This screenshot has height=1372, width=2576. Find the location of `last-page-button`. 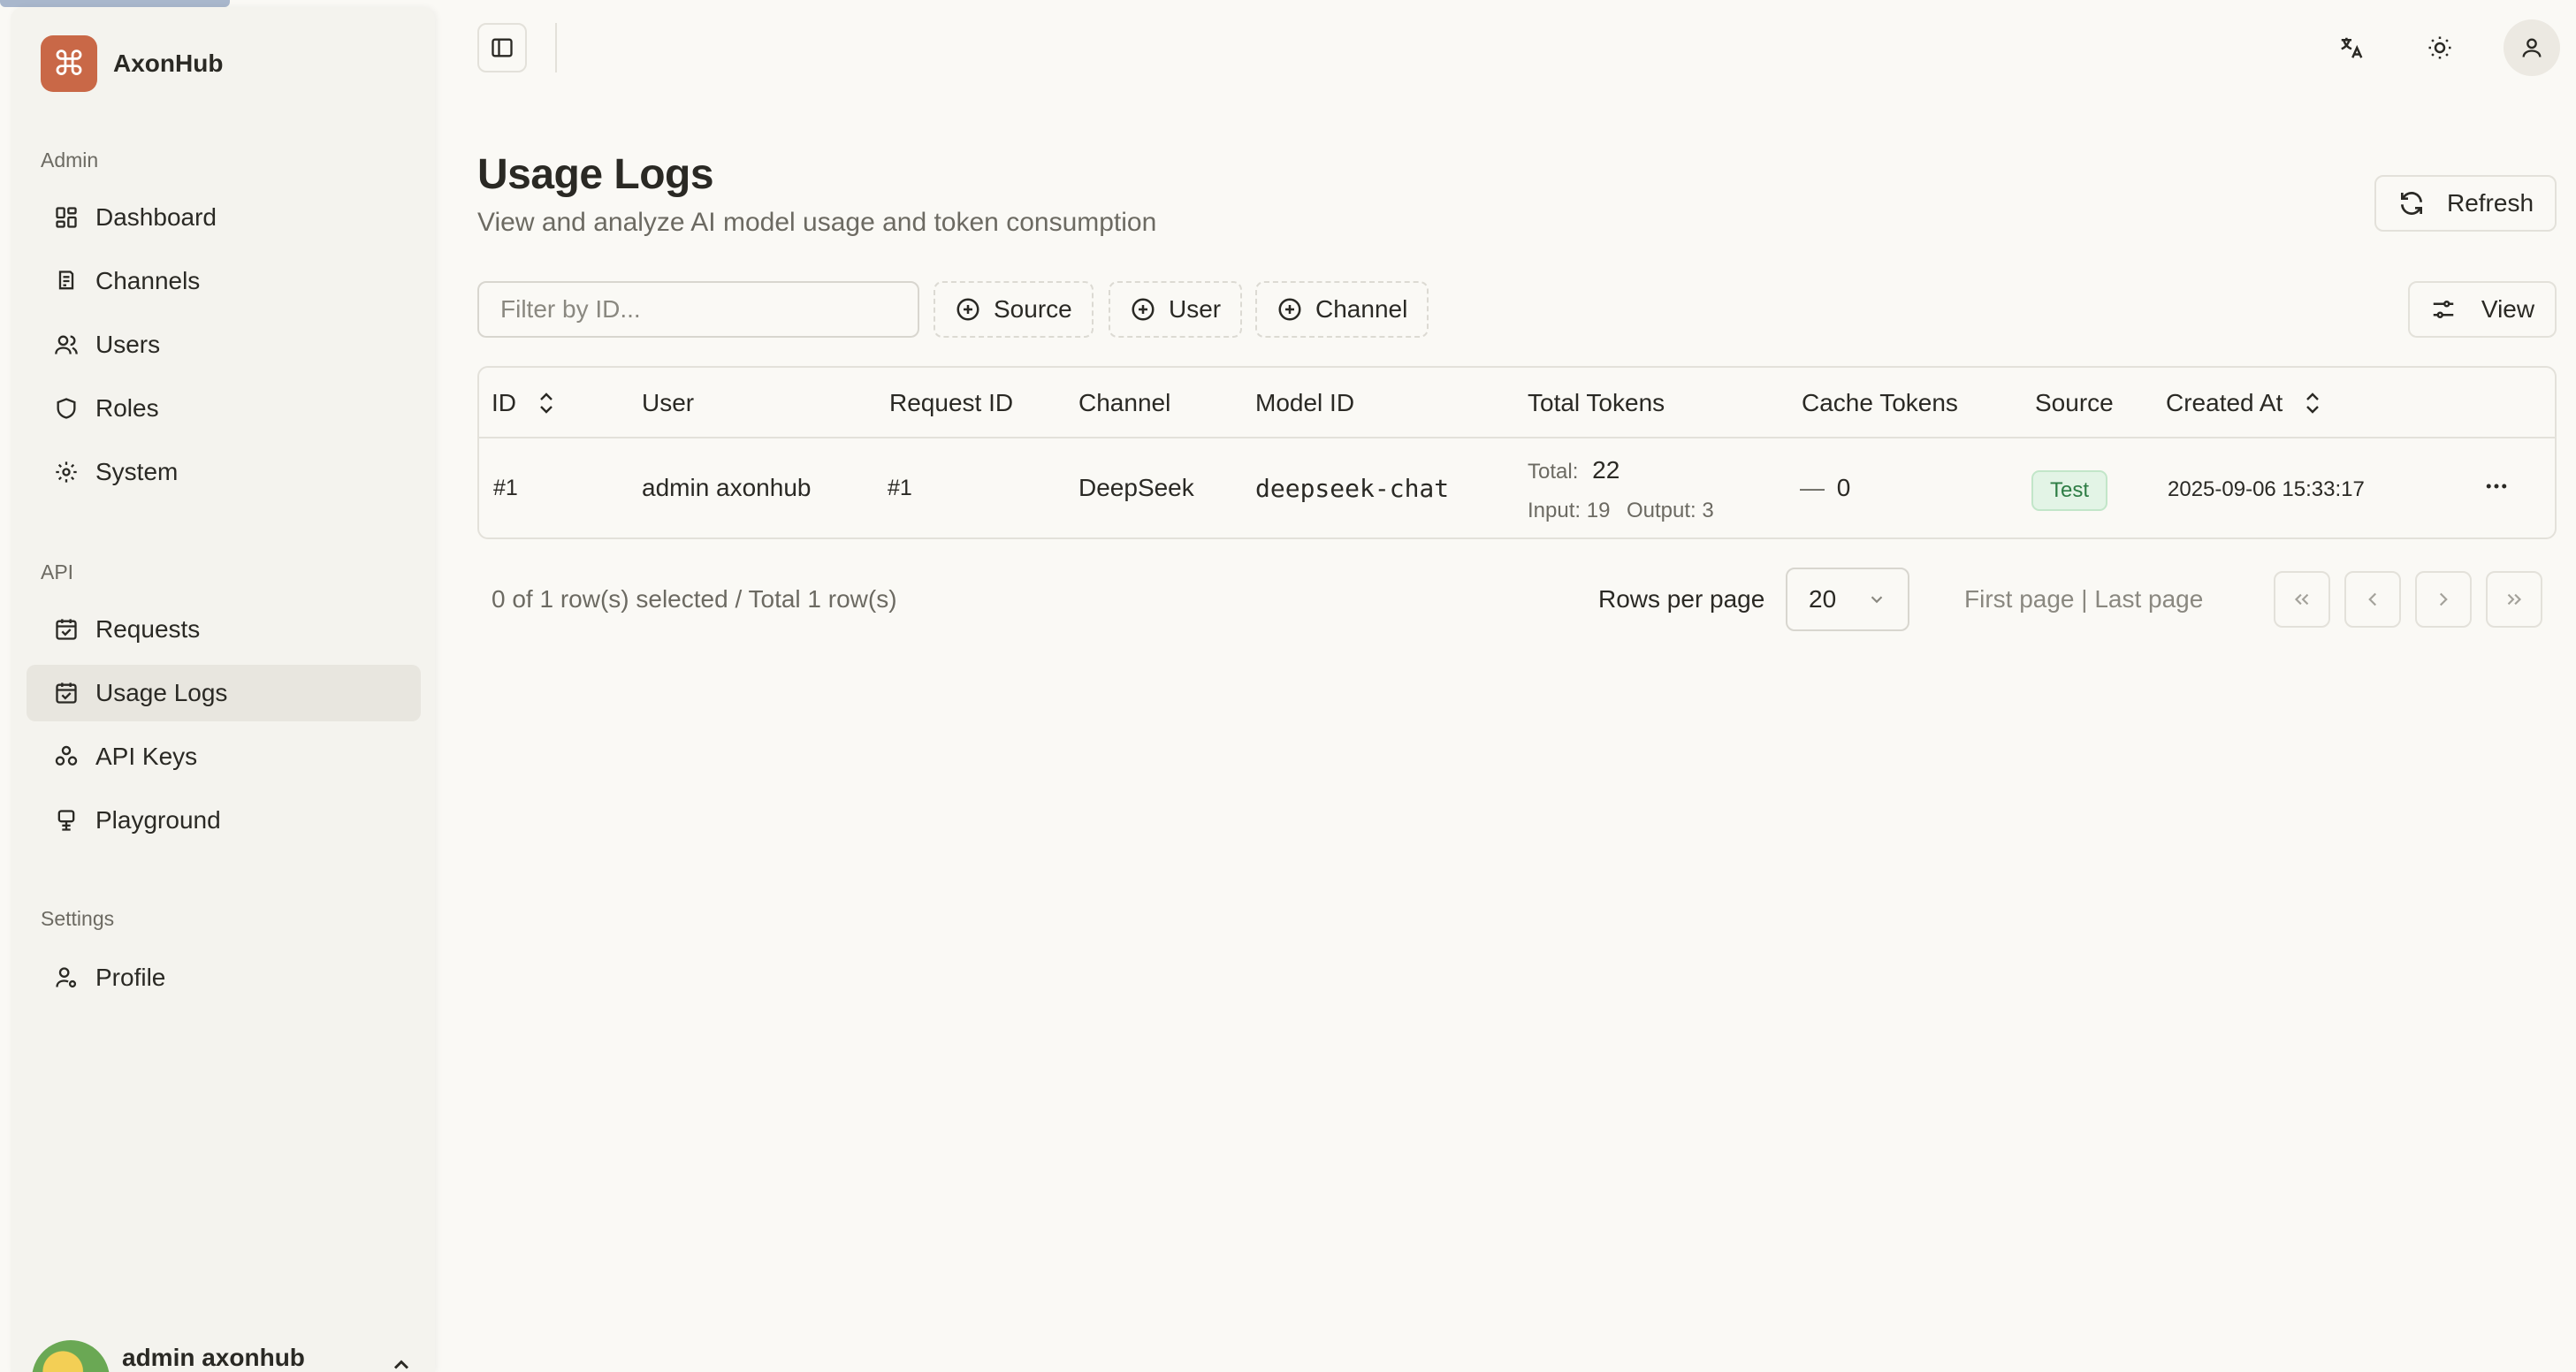

last-page-button is located at coordinates (2514, 599).